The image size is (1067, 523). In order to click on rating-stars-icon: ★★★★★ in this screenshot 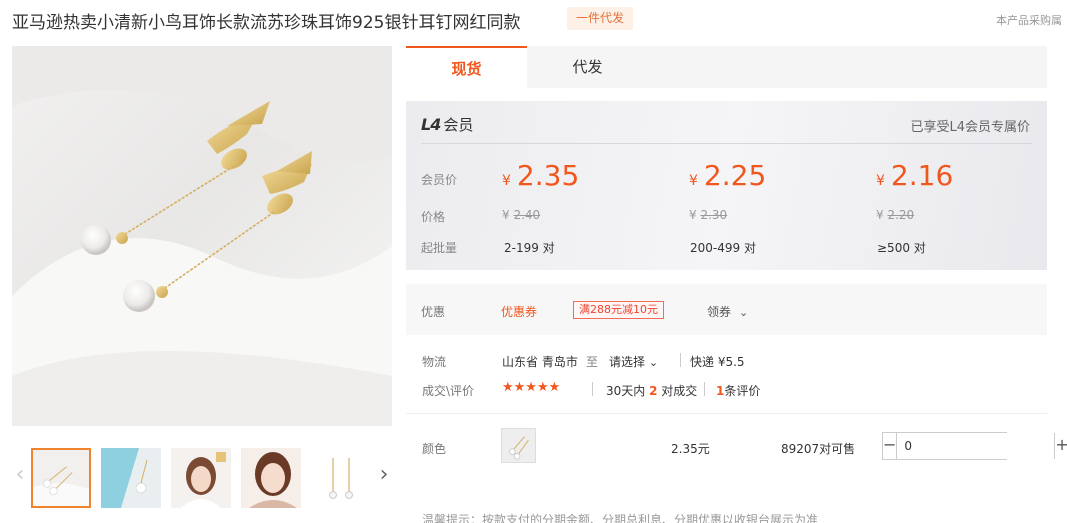, I will do `click(531, 387)`.